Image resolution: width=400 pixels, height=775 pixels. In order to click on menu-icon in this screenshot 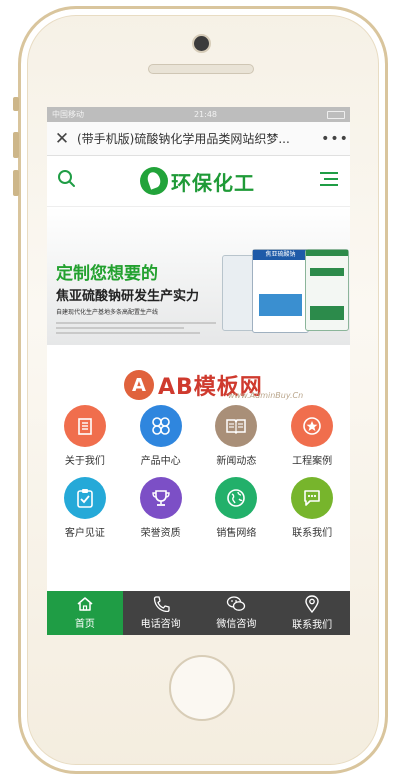, I will do `click(329, 181)`.